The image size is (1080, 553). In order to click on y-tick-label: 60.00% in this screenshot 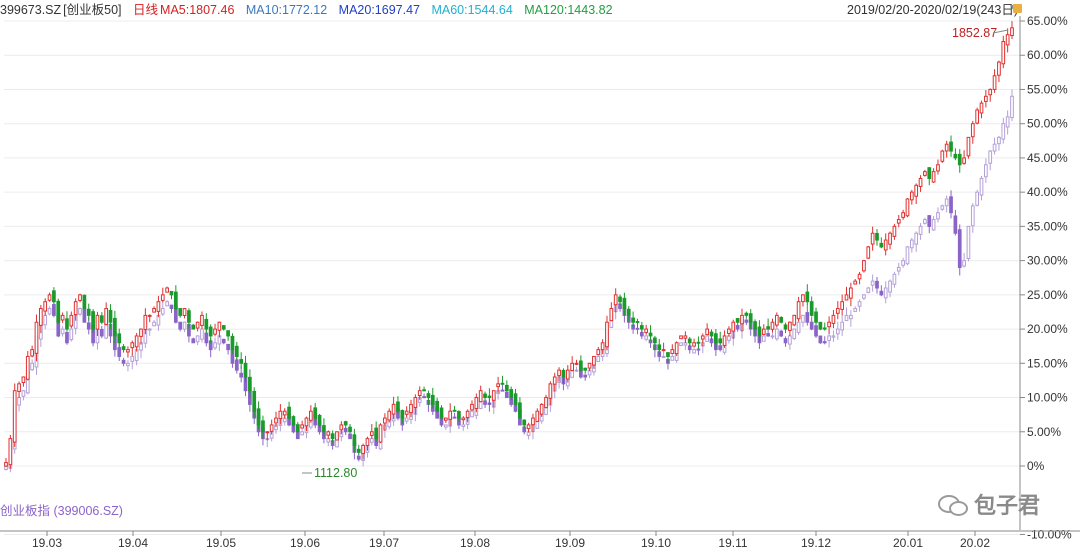, I will do `click(1047, 55)`.